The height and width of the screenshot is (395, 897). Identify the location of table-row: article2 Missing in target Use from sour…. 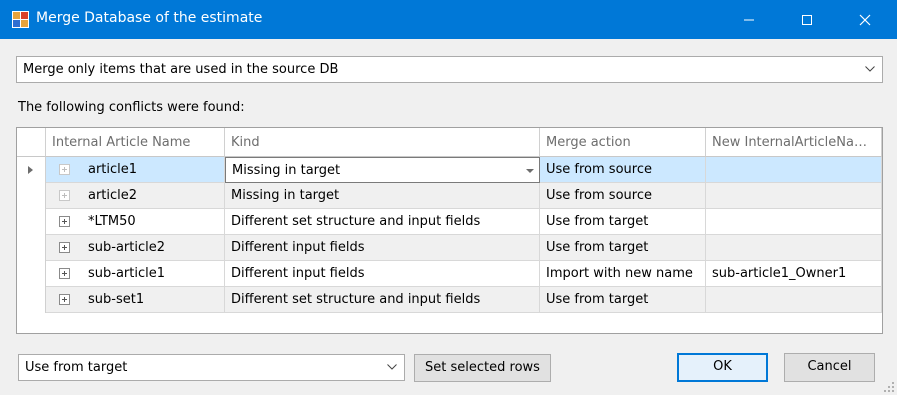
(449, 196).